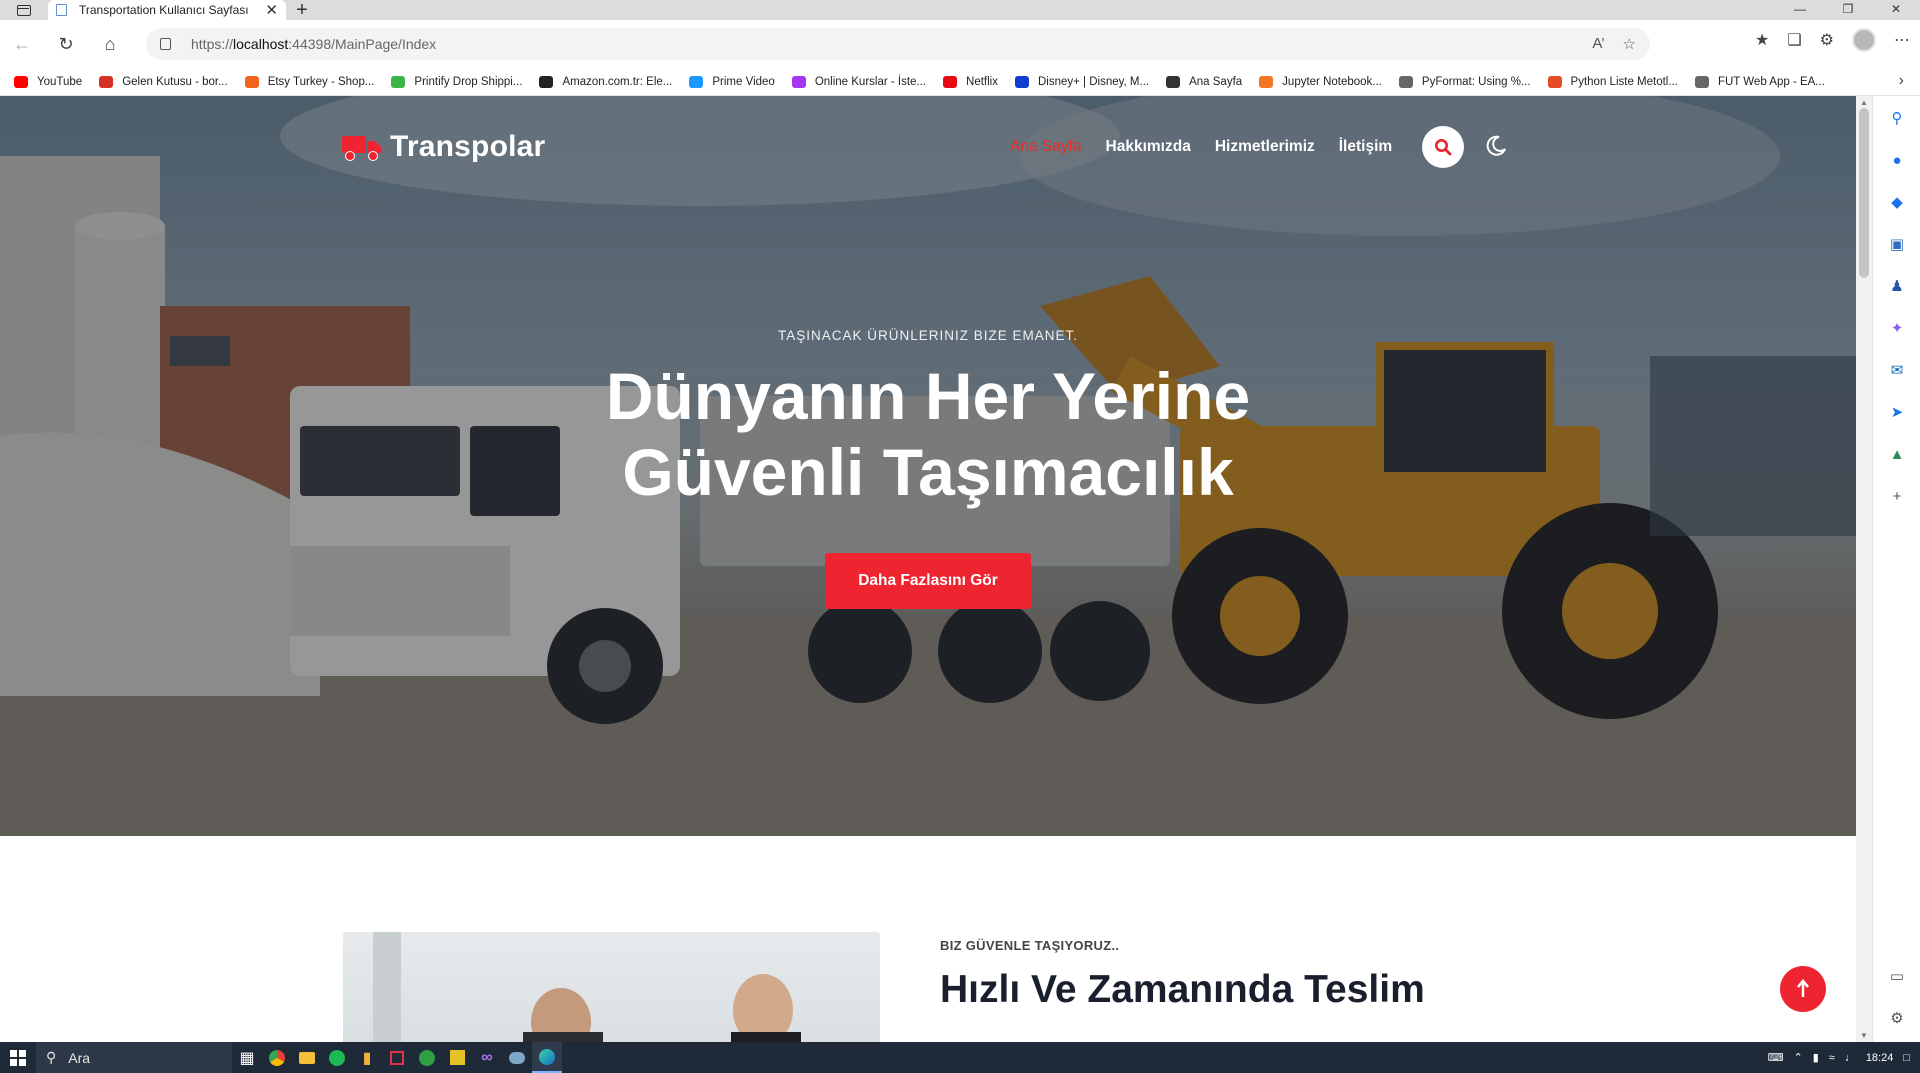 Image resolution: width=1920 pixels, height=1073 pixels. I want to click on nav-about: Hakkımızda, so click(1148, 147).